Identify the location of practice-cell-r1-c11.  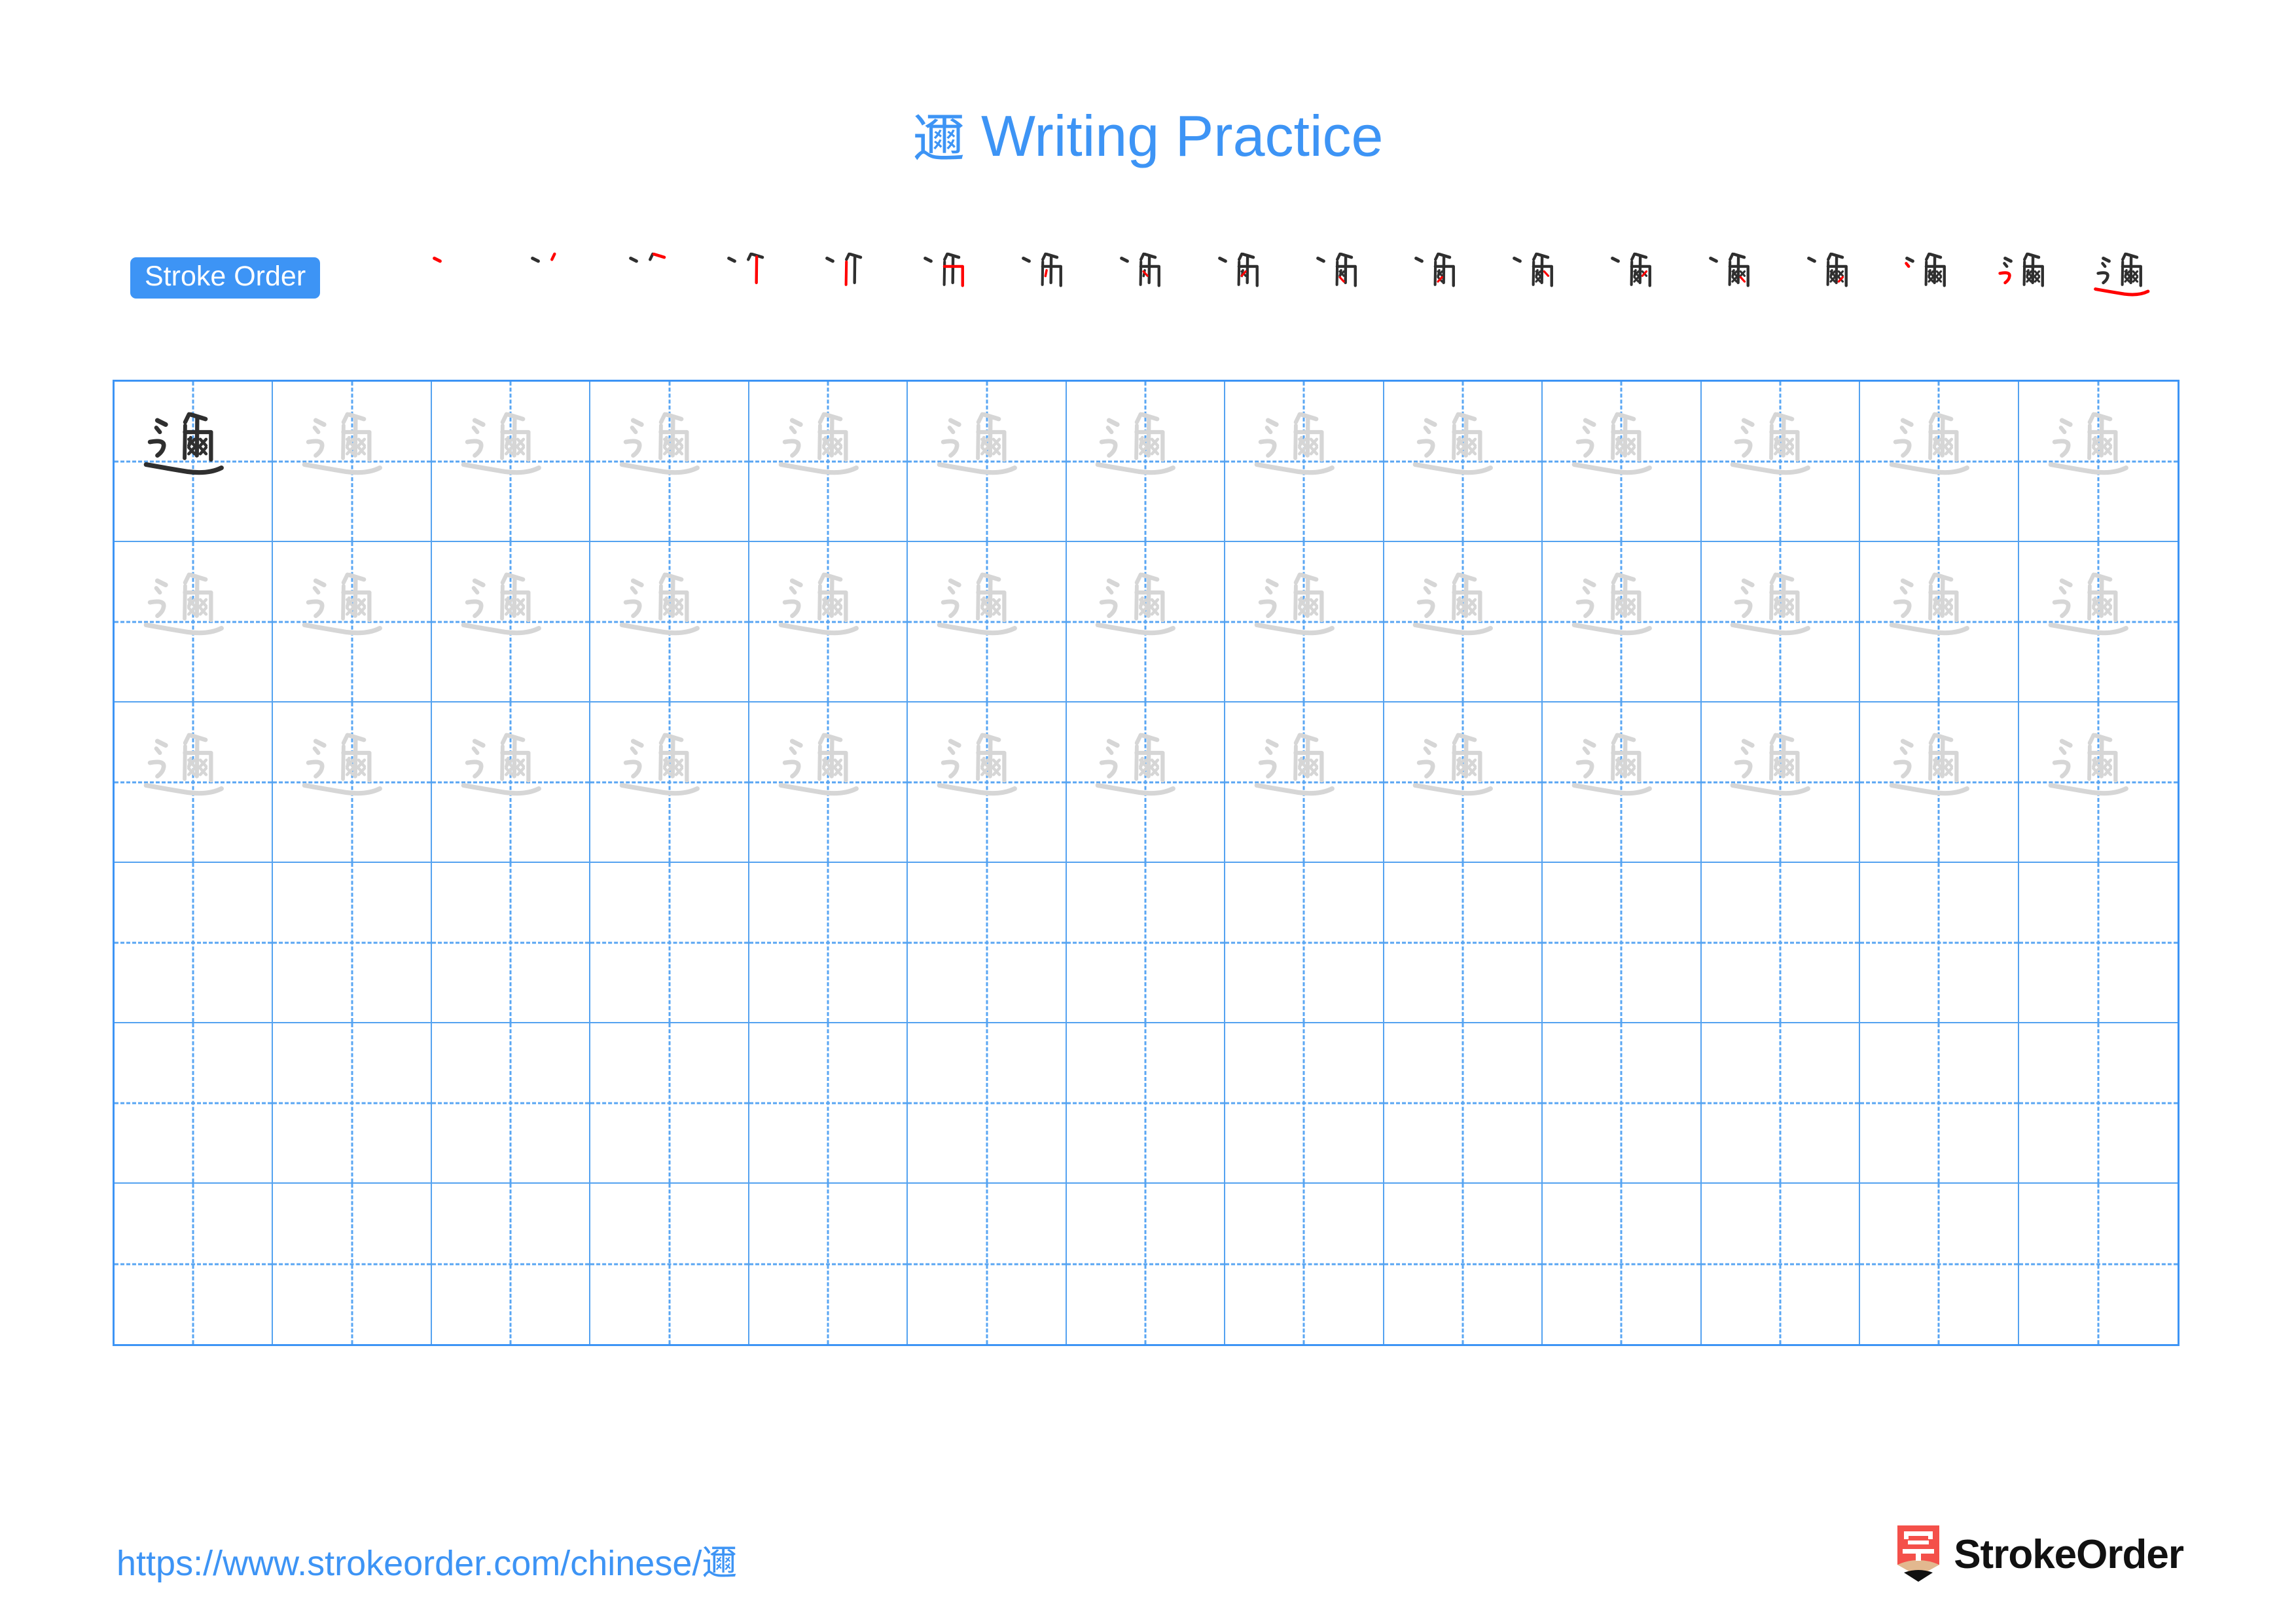
(1781, 462).